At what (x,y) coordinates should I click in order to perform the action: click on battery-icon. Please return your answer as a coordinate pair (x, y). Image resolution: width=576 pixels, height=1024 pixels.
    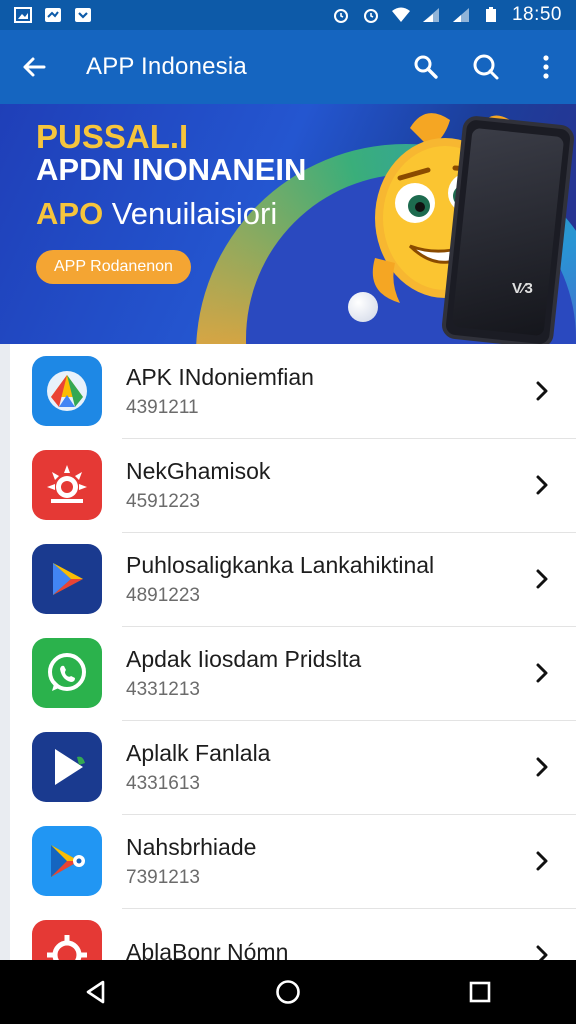
    Looking at the image, I should click on (491, 15).